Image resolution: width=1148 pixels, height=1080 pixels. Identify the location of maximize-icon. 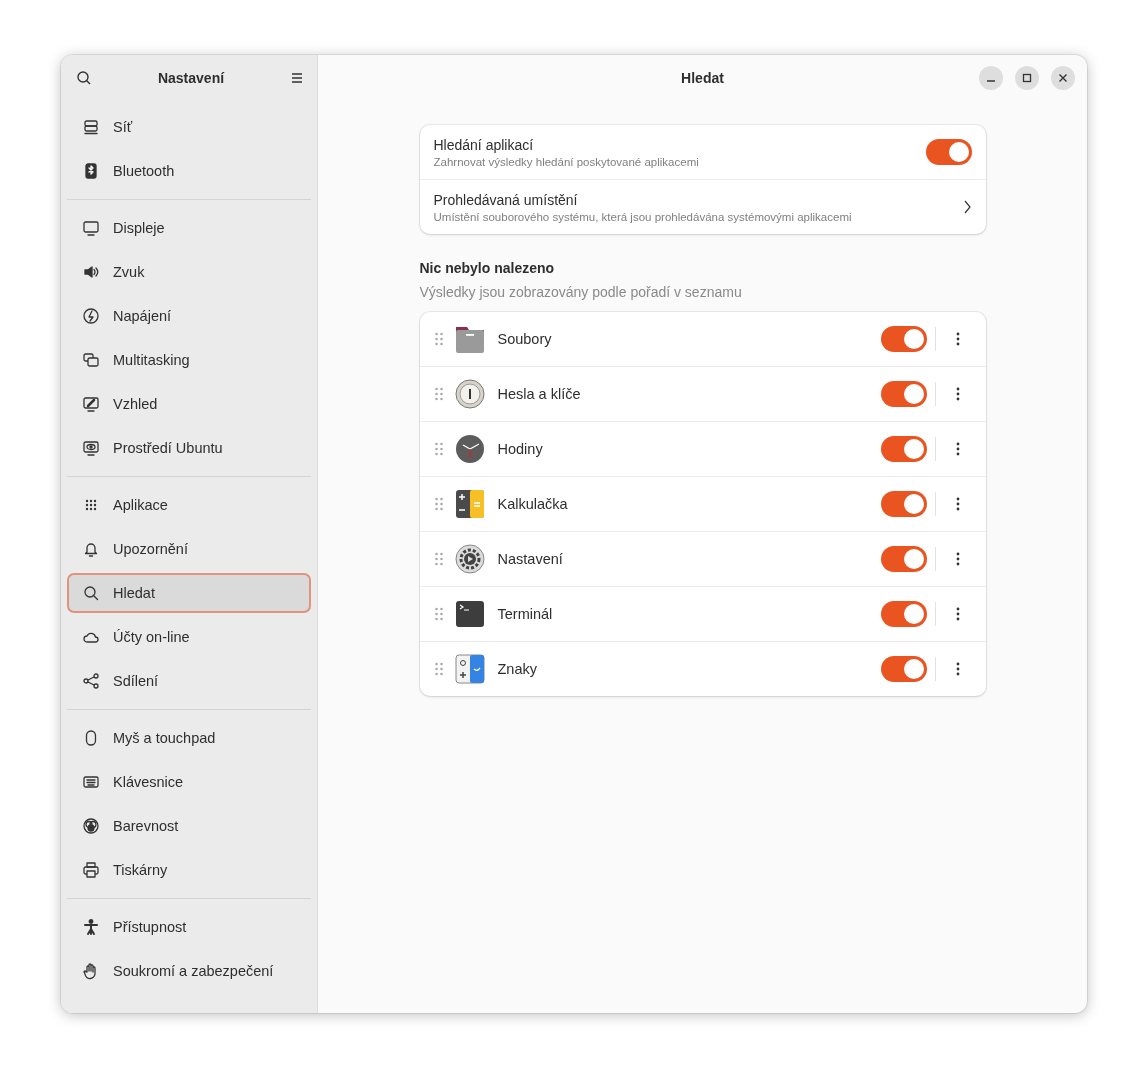
(1027, 78).